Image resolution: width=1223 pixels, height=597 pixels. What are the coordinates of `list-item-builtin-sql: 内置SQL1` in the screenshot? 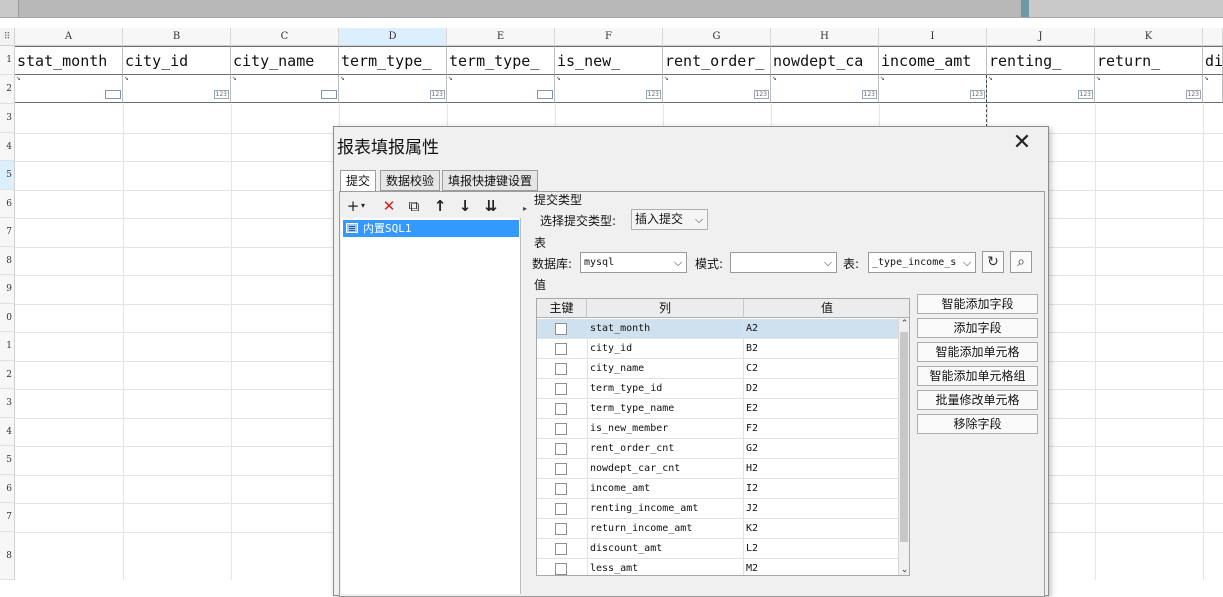 It's located at (431, 228).